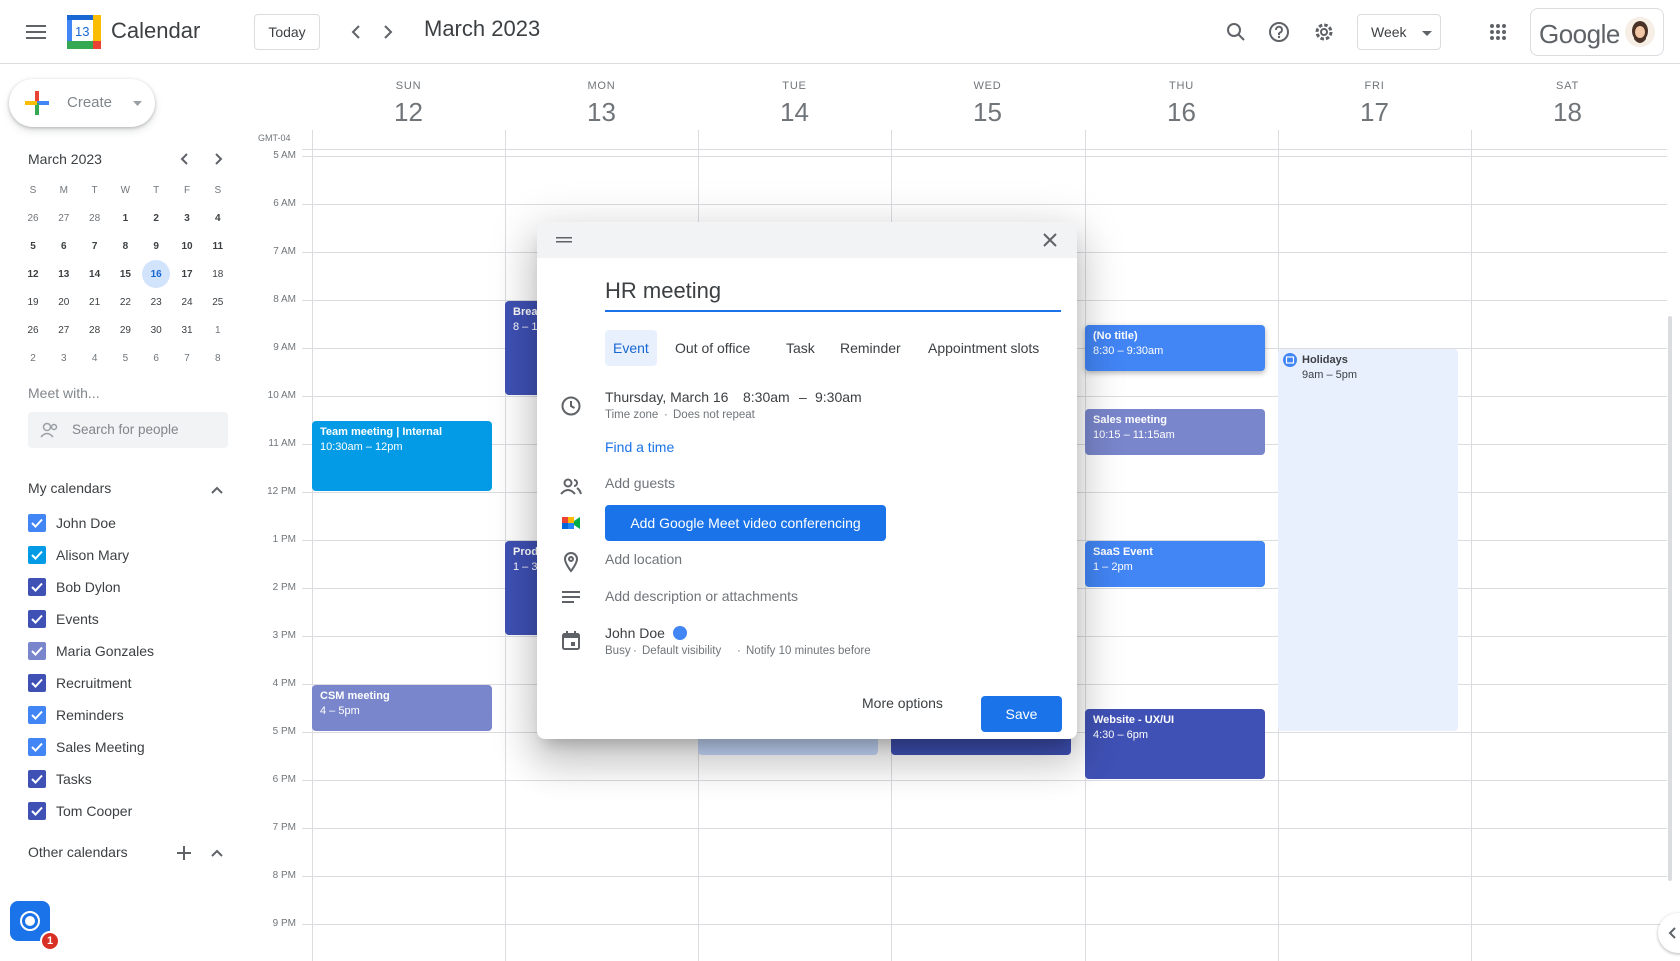 The width and height of the screenshot is (1680, 961). Describe the element at coordinates (218, 274) in the screenshot. I see `mini-day: 18` at that location.